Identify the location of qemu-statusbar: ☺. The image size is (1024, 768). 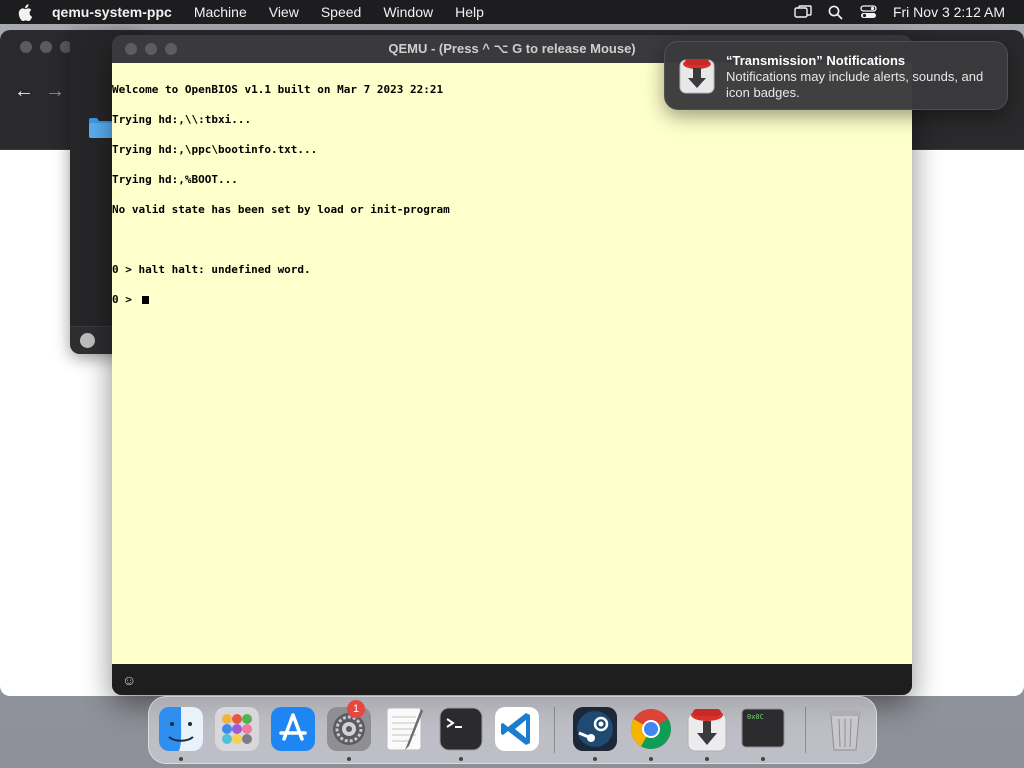
(512, 679).